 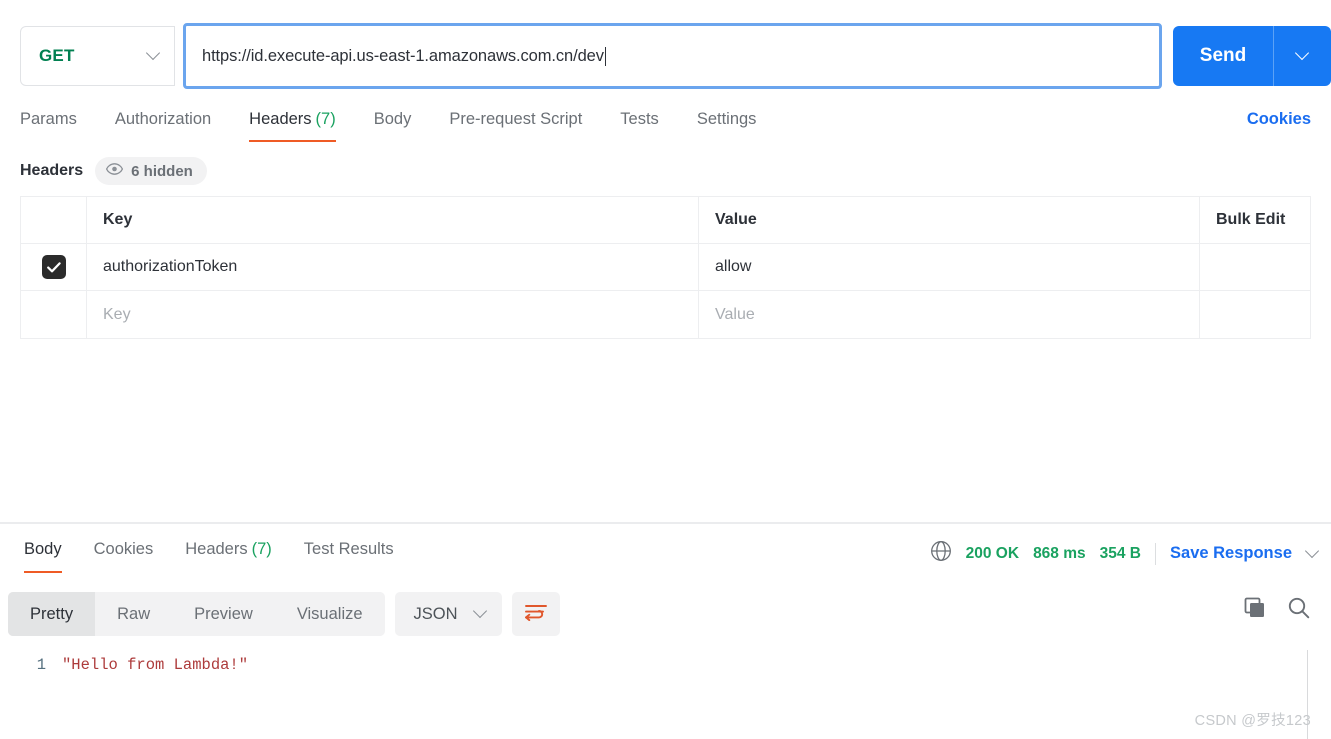 What do you see at coordinates (1255, 314) in the screenshot?
I see `empty-row-bulk-cell` at bounding box center [1255, 314].